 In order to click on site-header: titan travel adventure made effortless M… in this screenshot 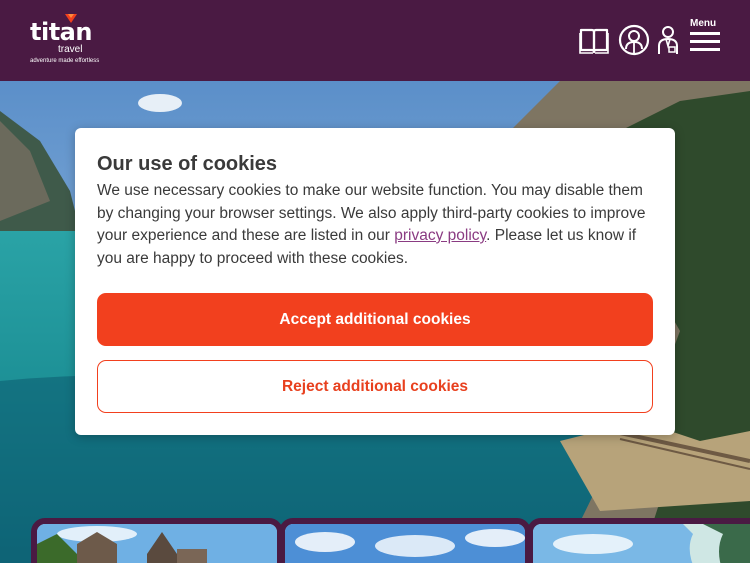, I will do `click(375, 40)`.